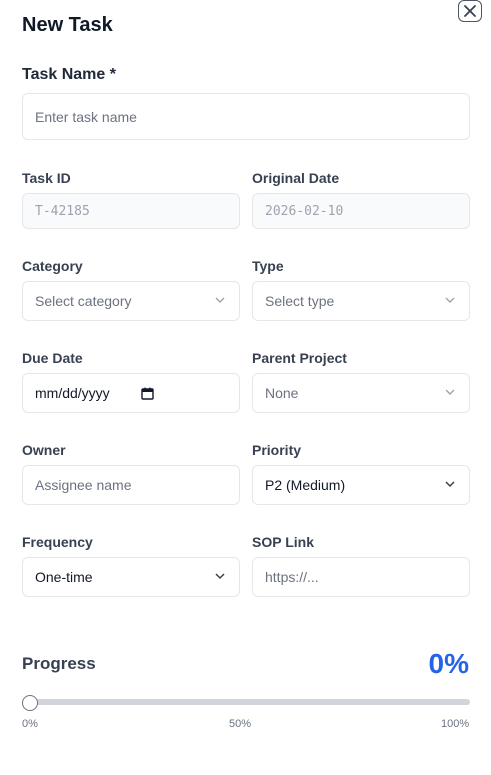 The height and width of the screenshot is (775, 491). Describe the element at coordinates (64, 577) in the screenshot. I see `frequency-value: One-time` at that location.